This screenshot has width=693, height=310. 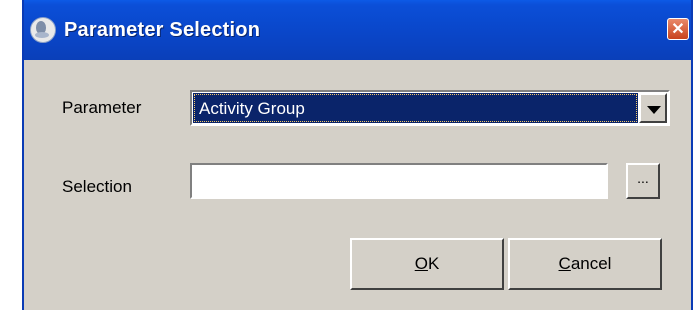 I want to click on parameter-dropdown: Activity Group, so click(x=430, y=108).